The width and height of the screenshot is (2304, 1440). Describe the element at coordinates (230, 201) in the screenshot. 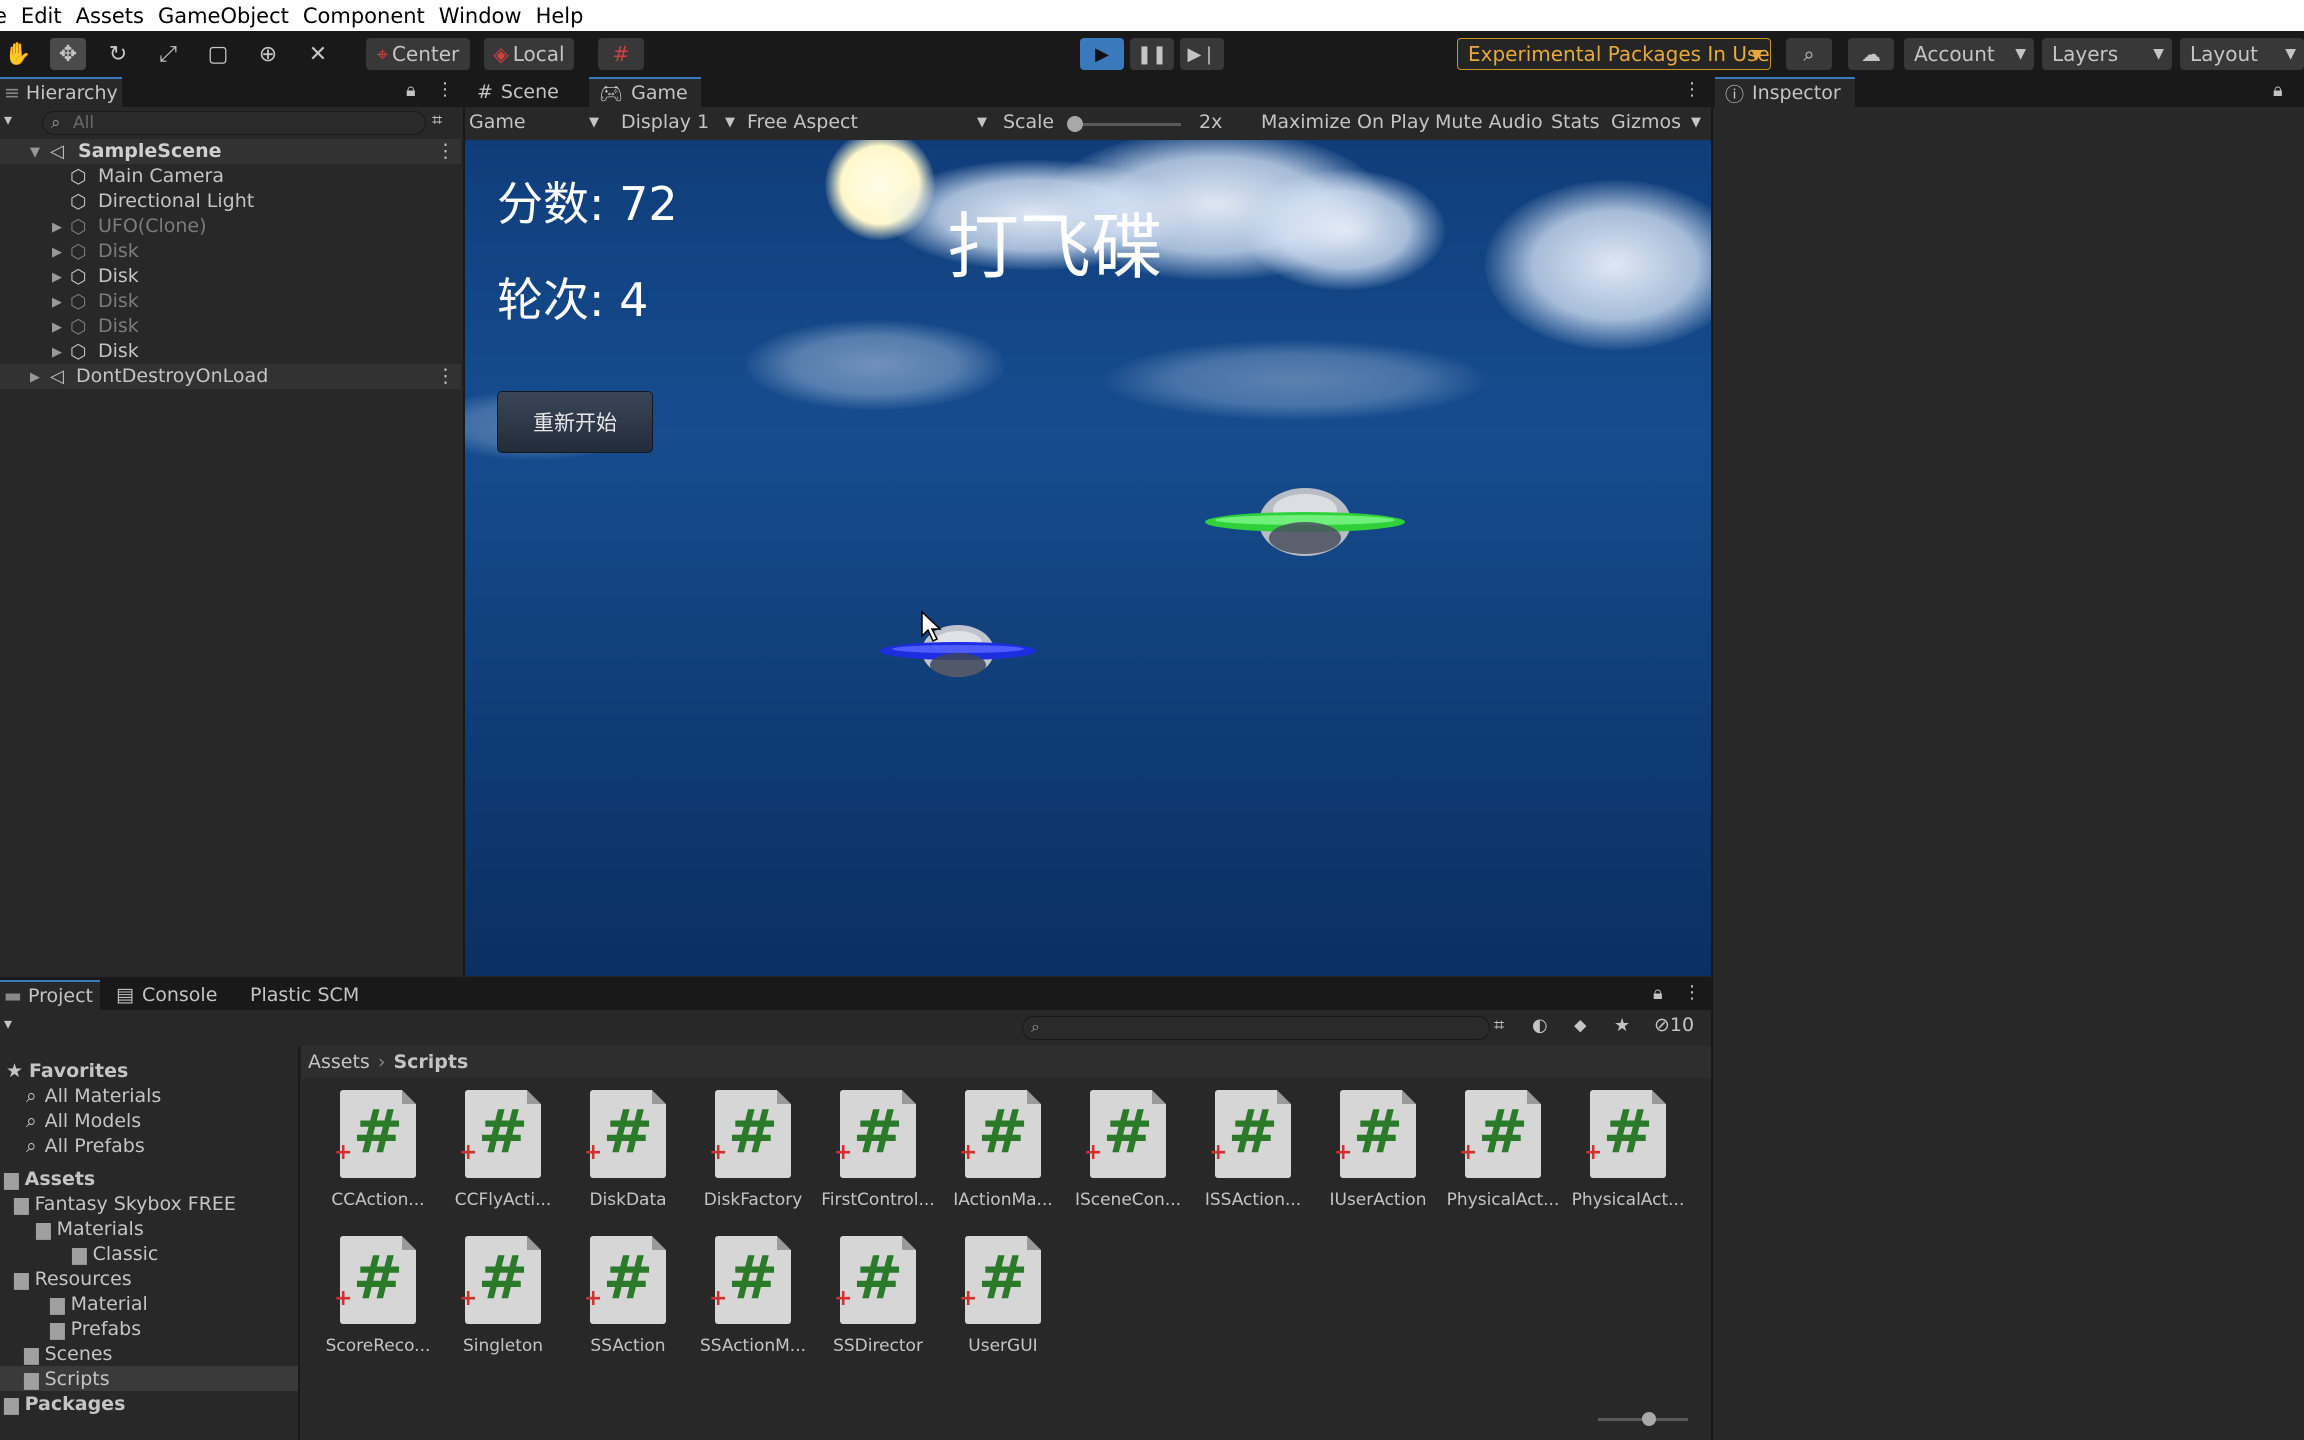

I see `hierarchy-item-directional-light: ⬡ Directional Light` at that location.